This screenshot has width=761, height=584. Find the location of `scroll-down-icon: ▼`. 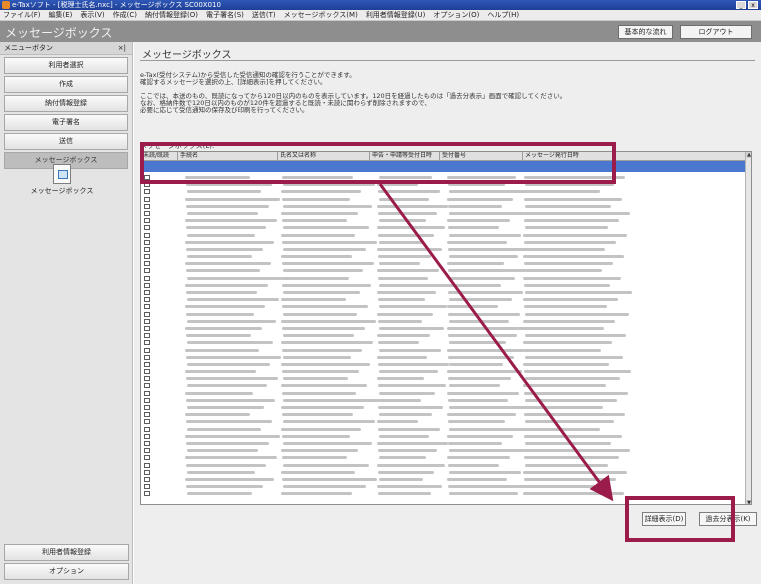

scroll-down-icon: ▼ is located at coordinates (748, 502).